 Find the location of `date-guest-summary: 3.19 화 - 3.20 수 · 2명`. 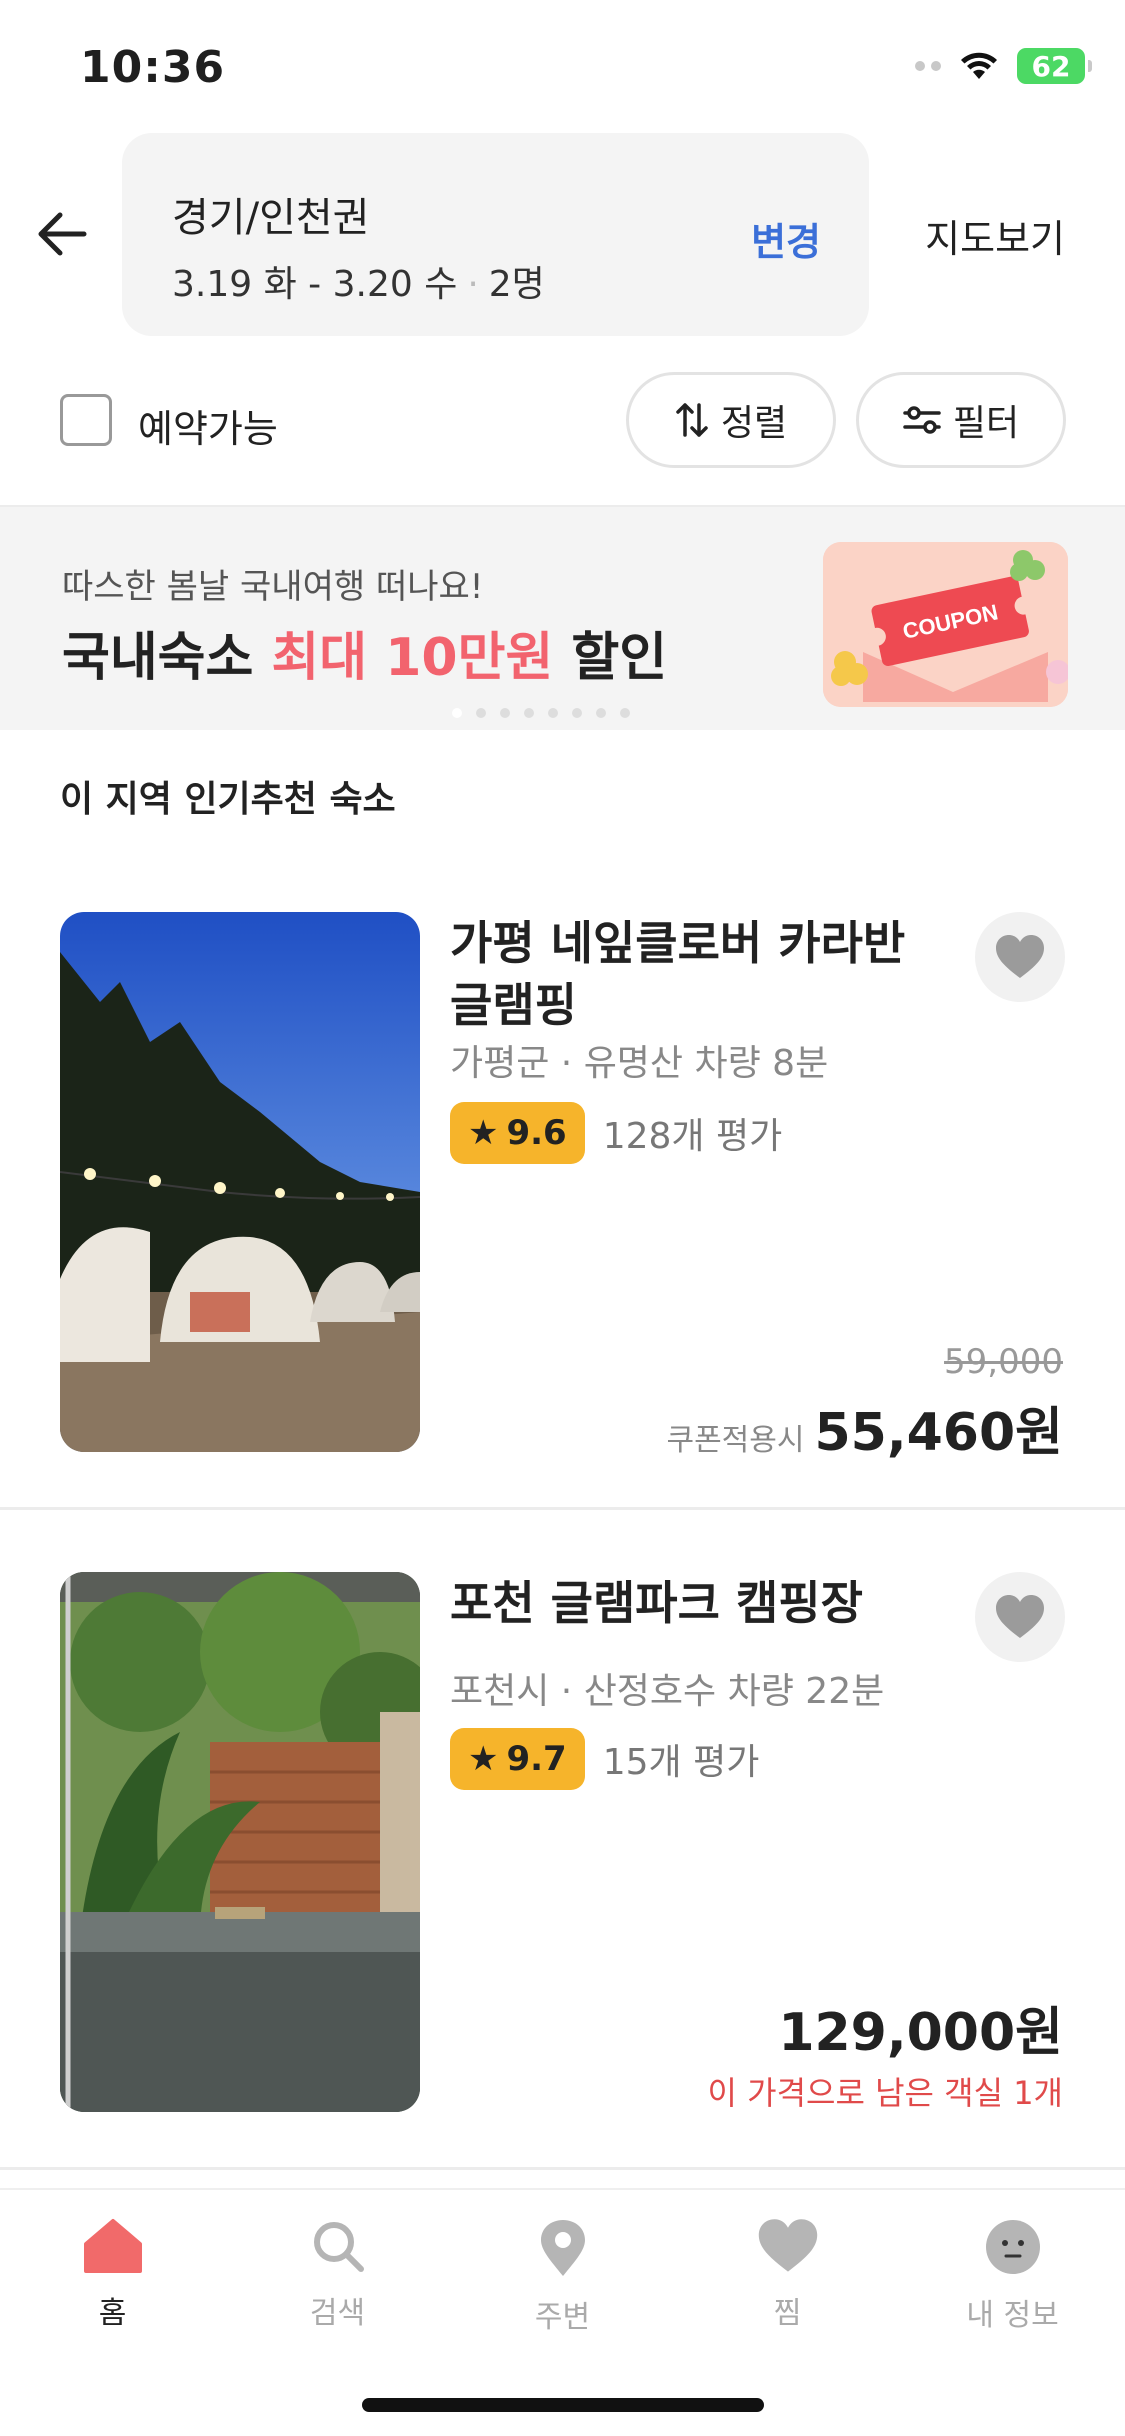

date-guest-summary: 3.19 화 - 3.20 수 · 2명 is located at coordinates (358, 281).